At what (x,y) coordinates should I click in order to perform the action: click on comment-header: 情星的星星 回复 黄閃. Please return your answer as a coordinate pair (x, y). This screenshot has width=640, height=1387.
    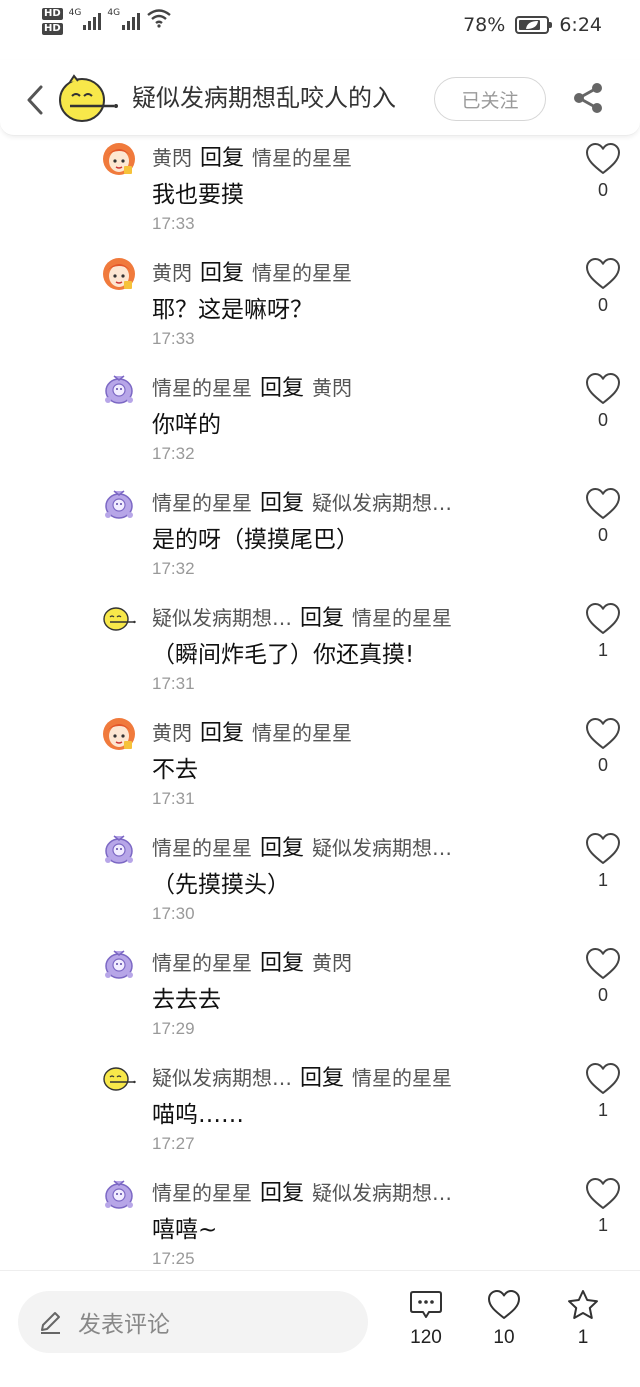
    Looking at the image, I should click on (252, 963).